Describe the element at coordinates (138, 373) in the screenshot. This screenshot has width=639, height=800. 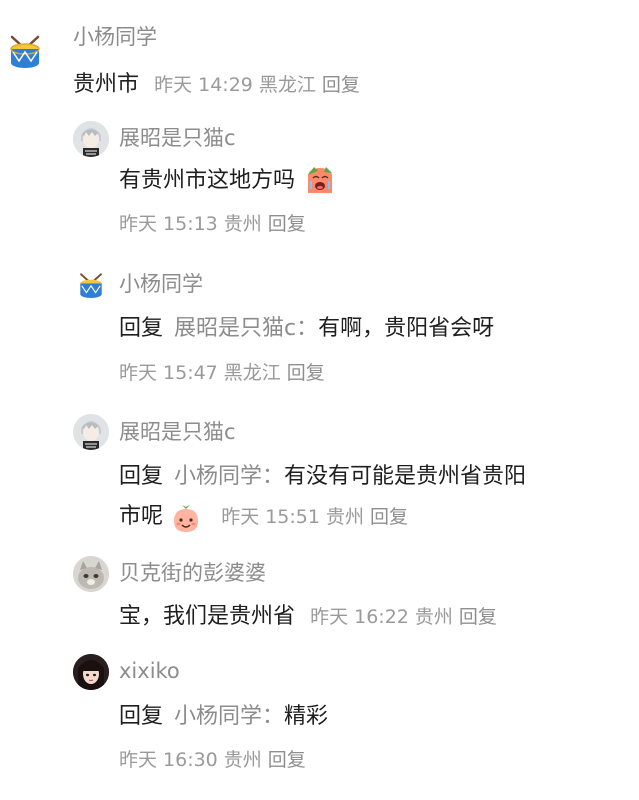
I see `reply-2-date: 昨天` at that location.